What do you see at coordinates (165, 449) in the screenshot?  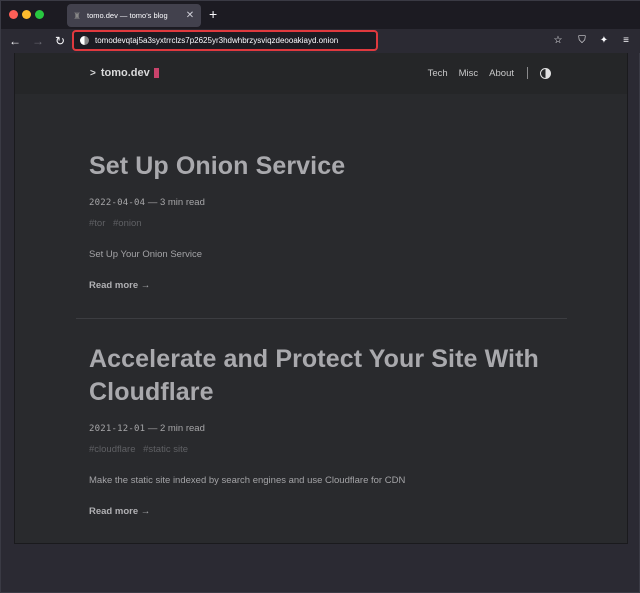 I see `tag-link: #static site` at bounding box center [165, 449].